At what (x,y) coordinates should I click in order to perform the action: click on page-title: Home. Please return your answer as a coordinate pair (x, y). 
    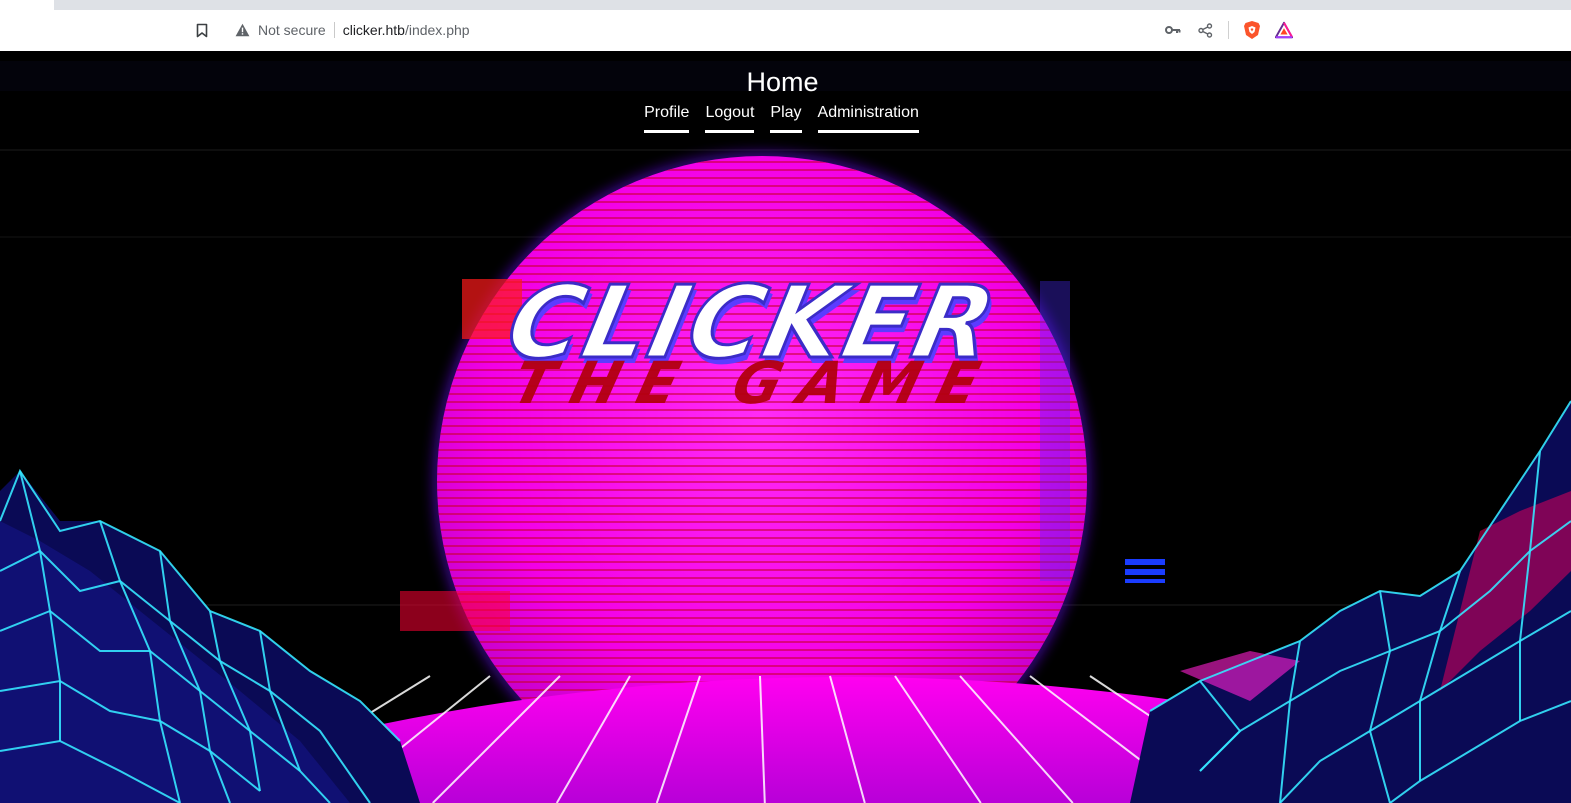
    Looking at the image, I should click on (782, 82).